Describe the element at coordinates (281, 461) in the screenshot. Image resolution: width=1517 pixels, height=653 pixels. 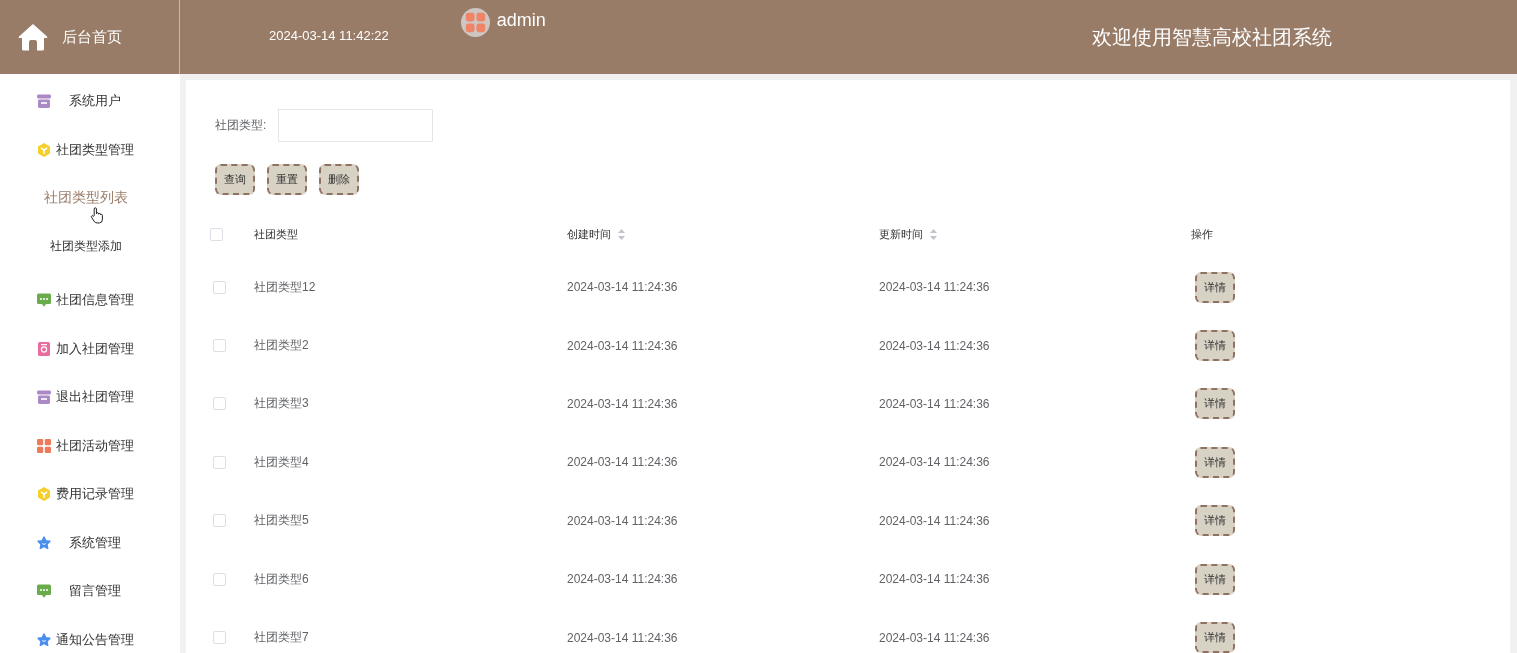
I see `table-cell: 社团类型4` at that location.